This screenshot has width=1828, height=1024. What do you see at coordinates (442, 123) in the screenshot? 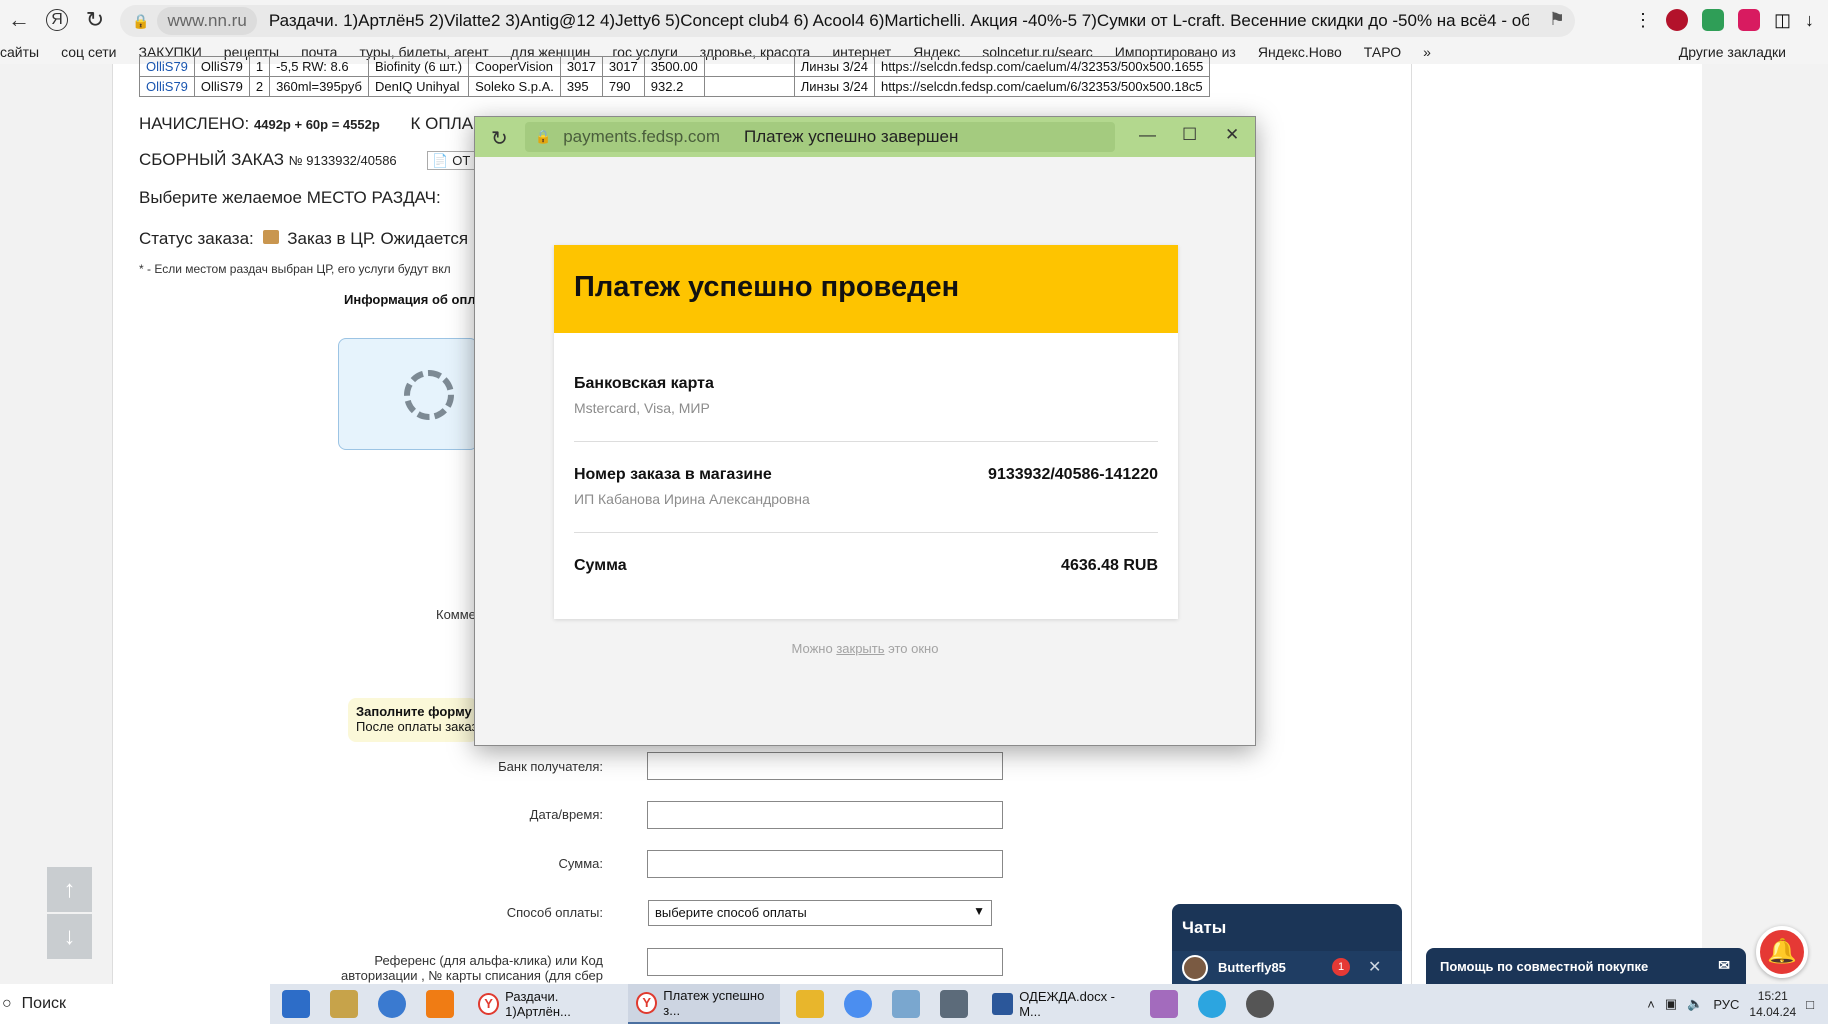
I see `to-pay-label: К ОПЛА` at bounding box center [442, 123].